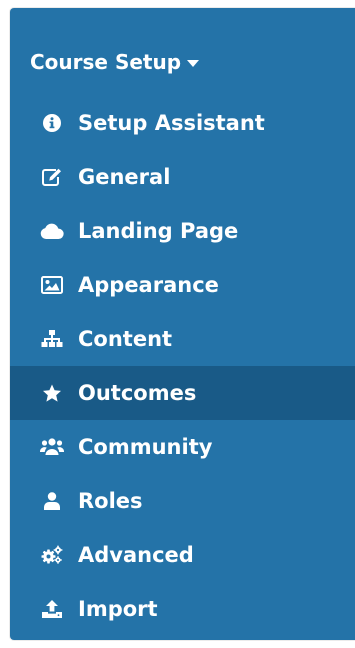 This screenshot has height=648, width=355. Describe the element at coordinates (106, 62) in the screenshot. I see `course-setup-title: Course Setup` at that location.